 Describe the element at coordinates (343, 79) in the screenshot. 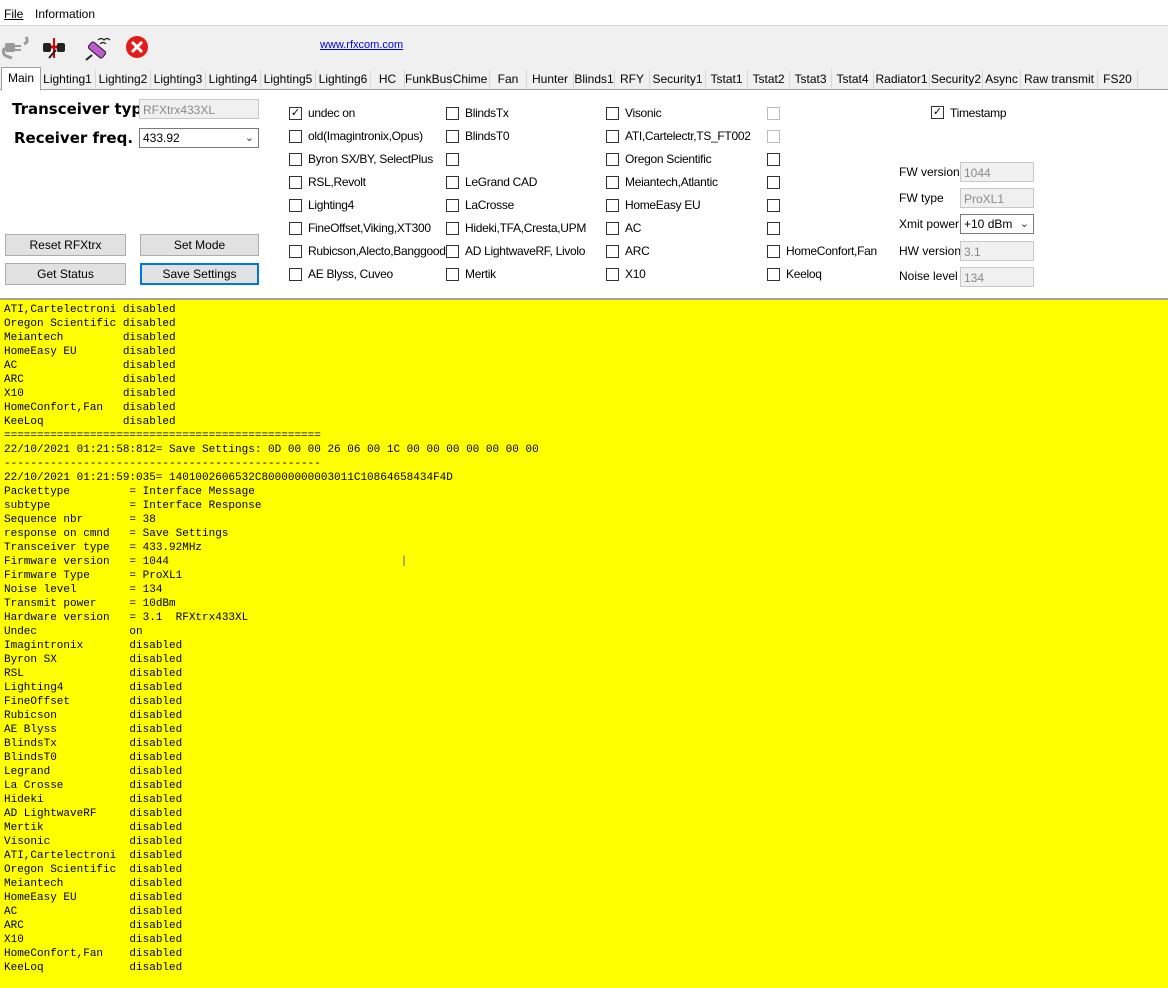

I see `tab-lighting6: Lighting6` at that location.